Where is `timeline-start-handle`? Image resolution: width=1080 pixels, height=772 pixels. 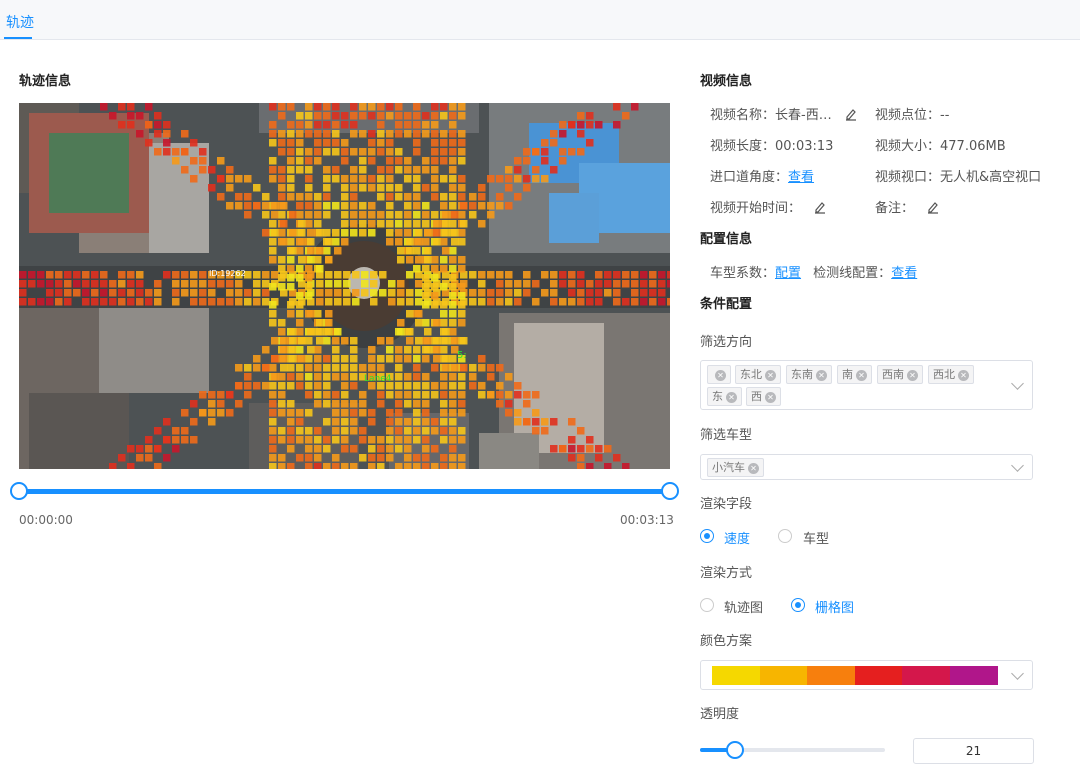
timeline-start-handle is located at coordinates (19, 491).